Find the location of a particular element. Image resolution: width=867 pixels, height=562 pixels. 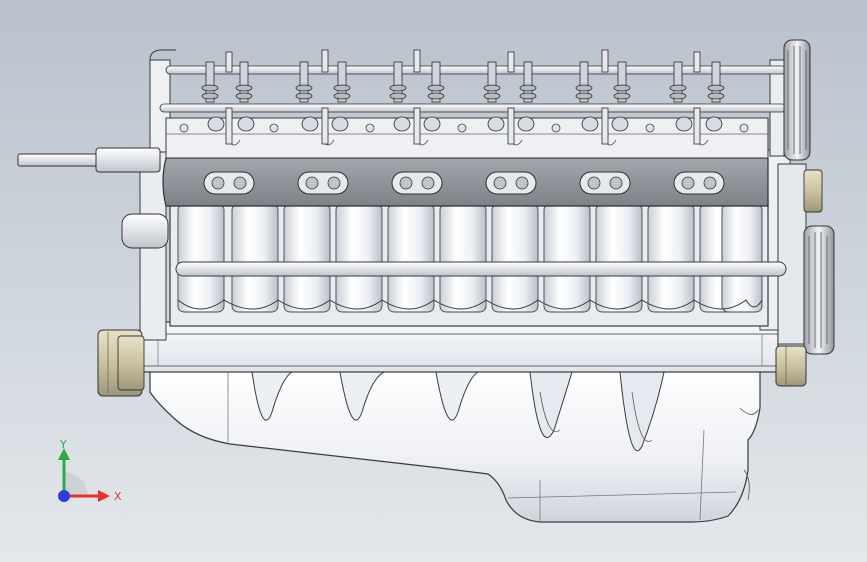

coolant-pipe is located at coordinates (481, 269).